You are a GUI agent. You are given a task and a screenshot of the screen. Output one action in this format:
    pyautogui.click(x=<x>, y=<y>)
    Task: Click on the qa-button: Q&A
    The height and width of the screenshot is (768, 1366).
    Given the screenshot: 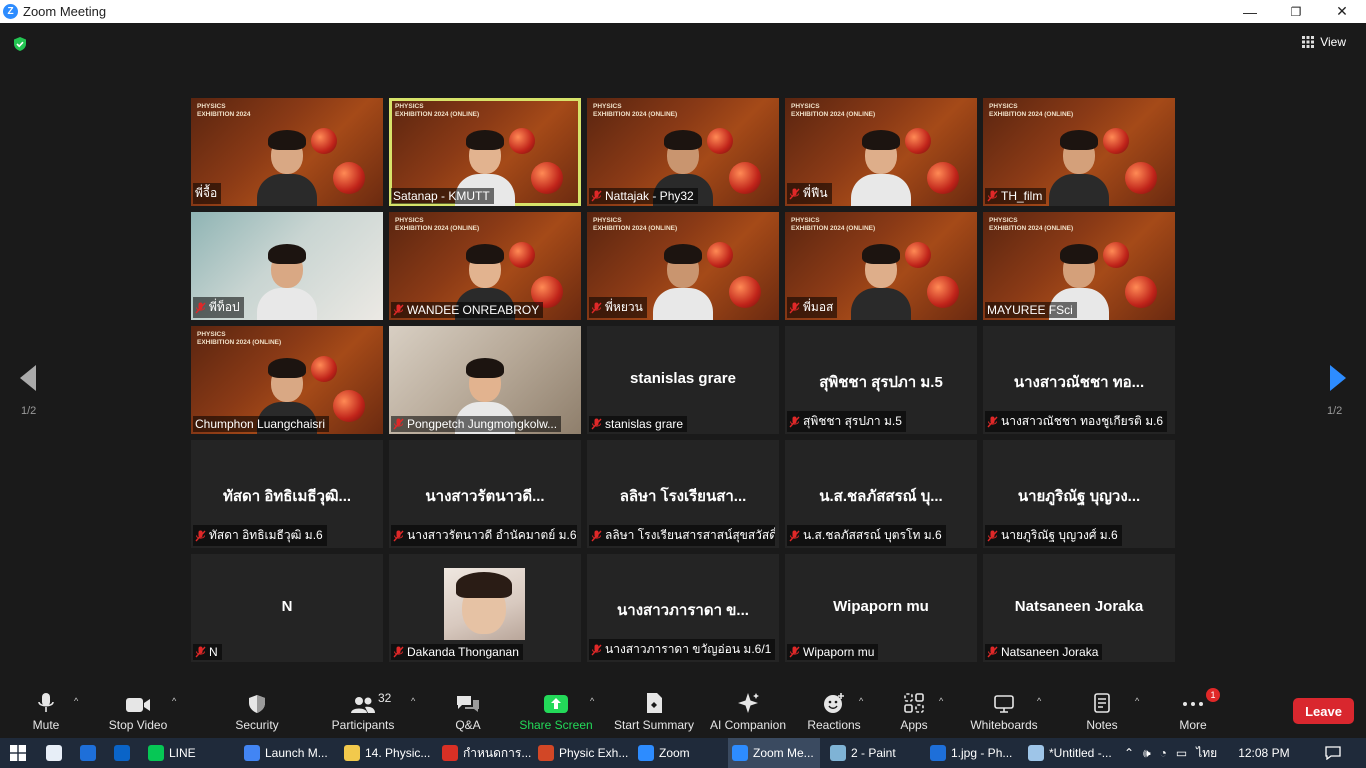 What is the action you would take?
    pyautogui.click(x=468, y=712)
    